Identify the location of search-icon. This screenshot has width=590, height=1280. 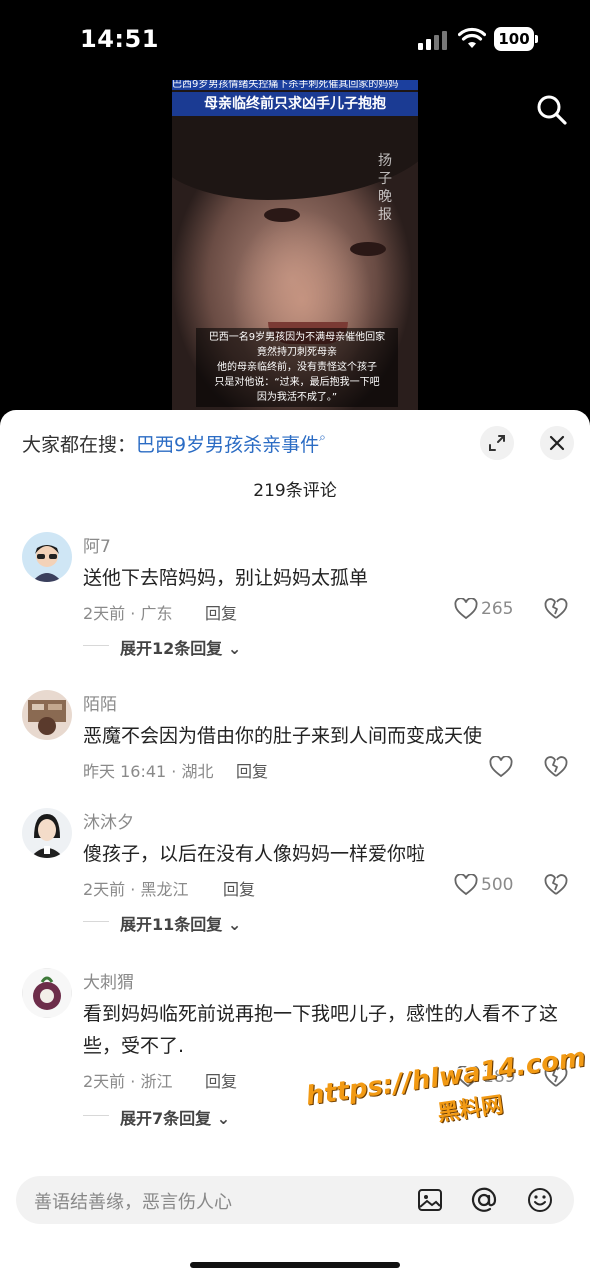
(552, 110).